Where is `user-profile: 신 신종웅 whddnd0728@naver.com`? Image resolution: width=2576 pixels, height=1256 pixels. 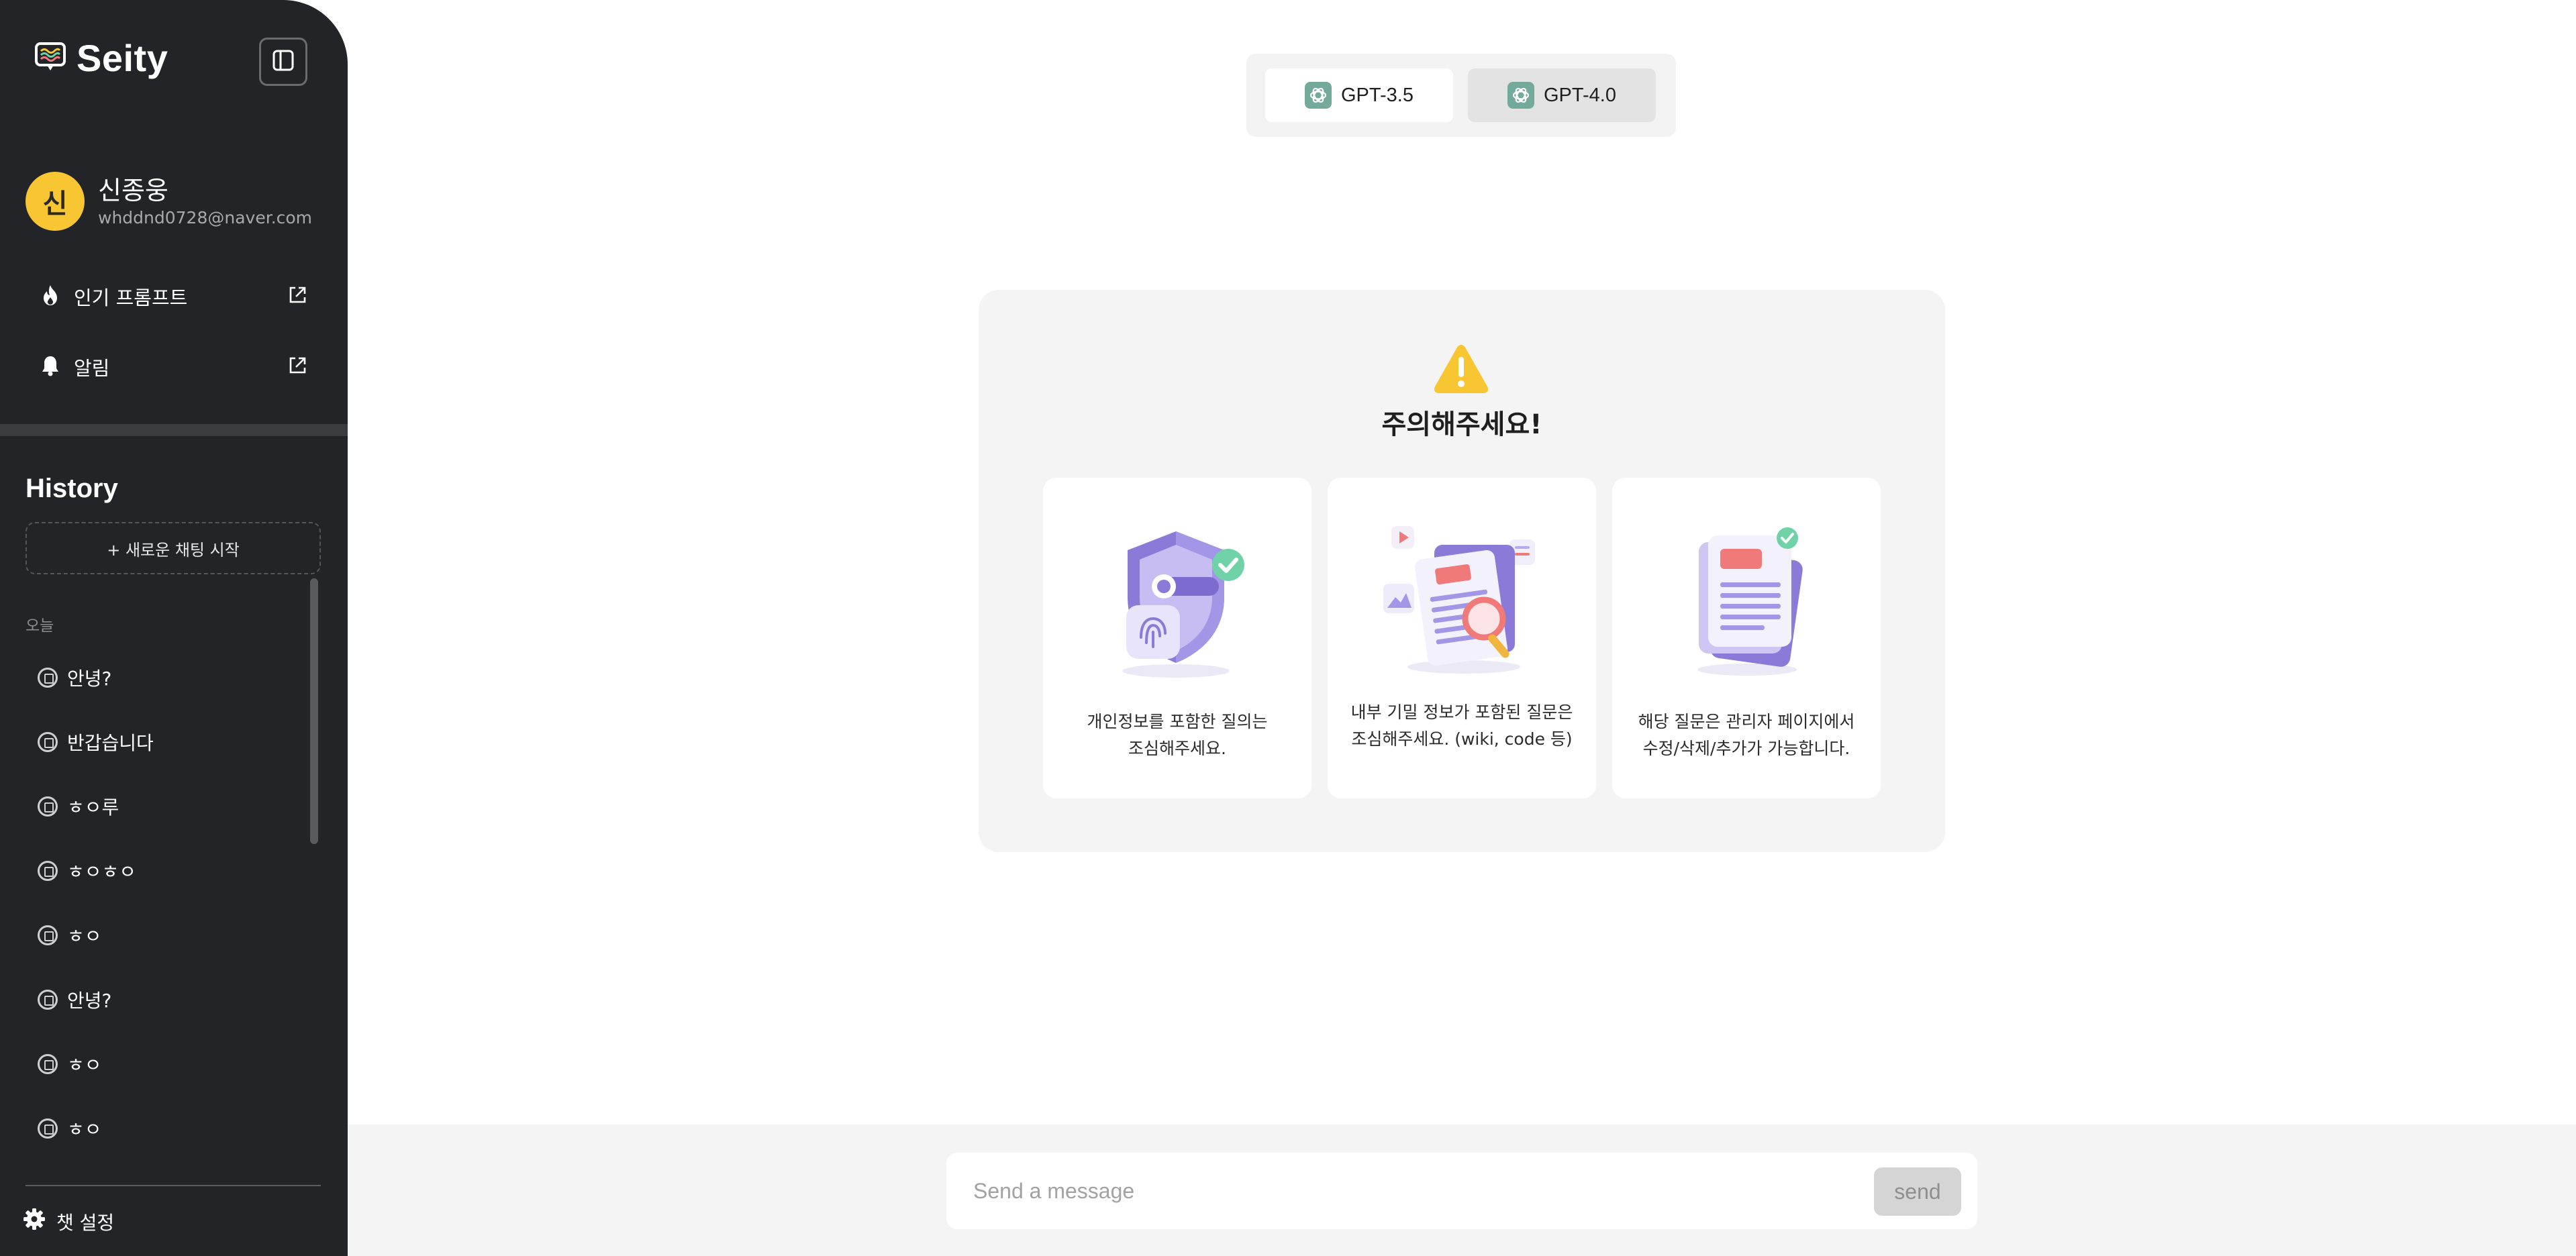 user-profile: 신 신종웅 whddnd0728@naver.com is located at coordinates (169, 201).